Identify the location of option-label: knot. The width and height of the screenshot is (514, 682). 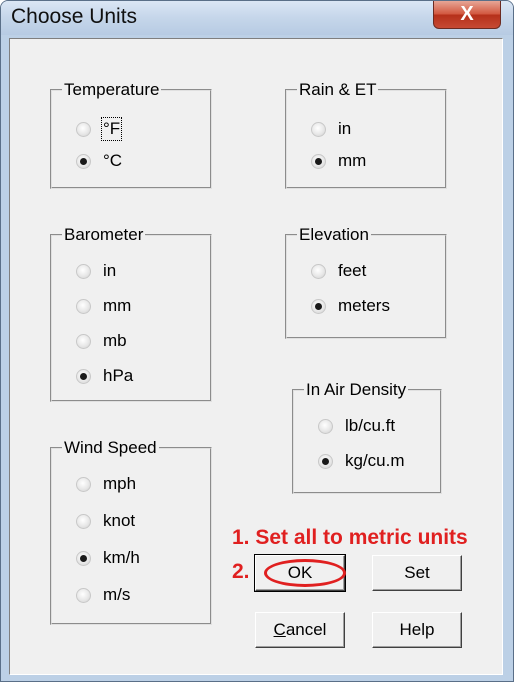
(119, 520).